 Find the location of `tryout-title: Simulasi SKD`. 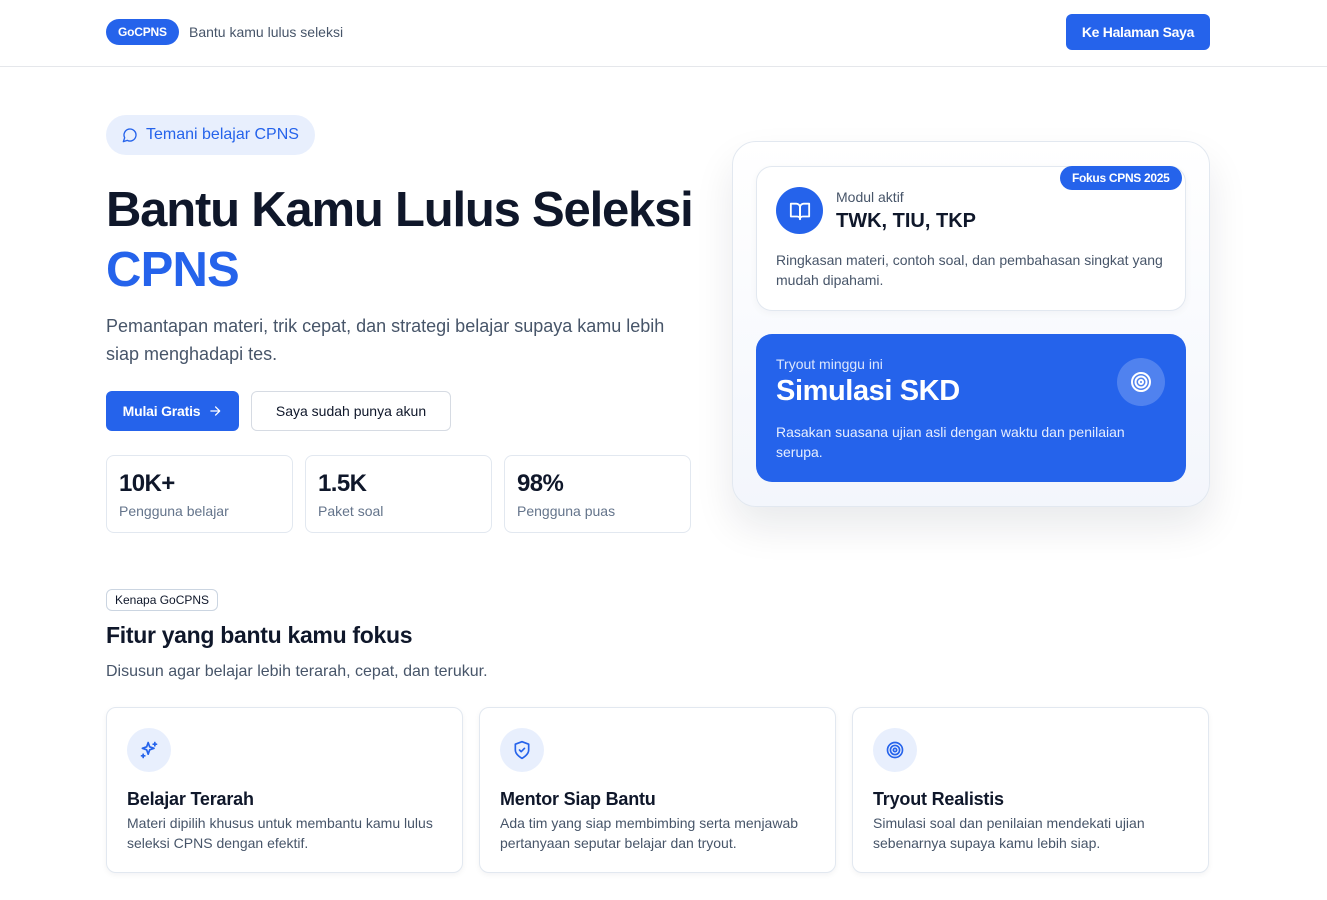

tryout-title: Simulasi SKD is located at coordinates (868, 391).